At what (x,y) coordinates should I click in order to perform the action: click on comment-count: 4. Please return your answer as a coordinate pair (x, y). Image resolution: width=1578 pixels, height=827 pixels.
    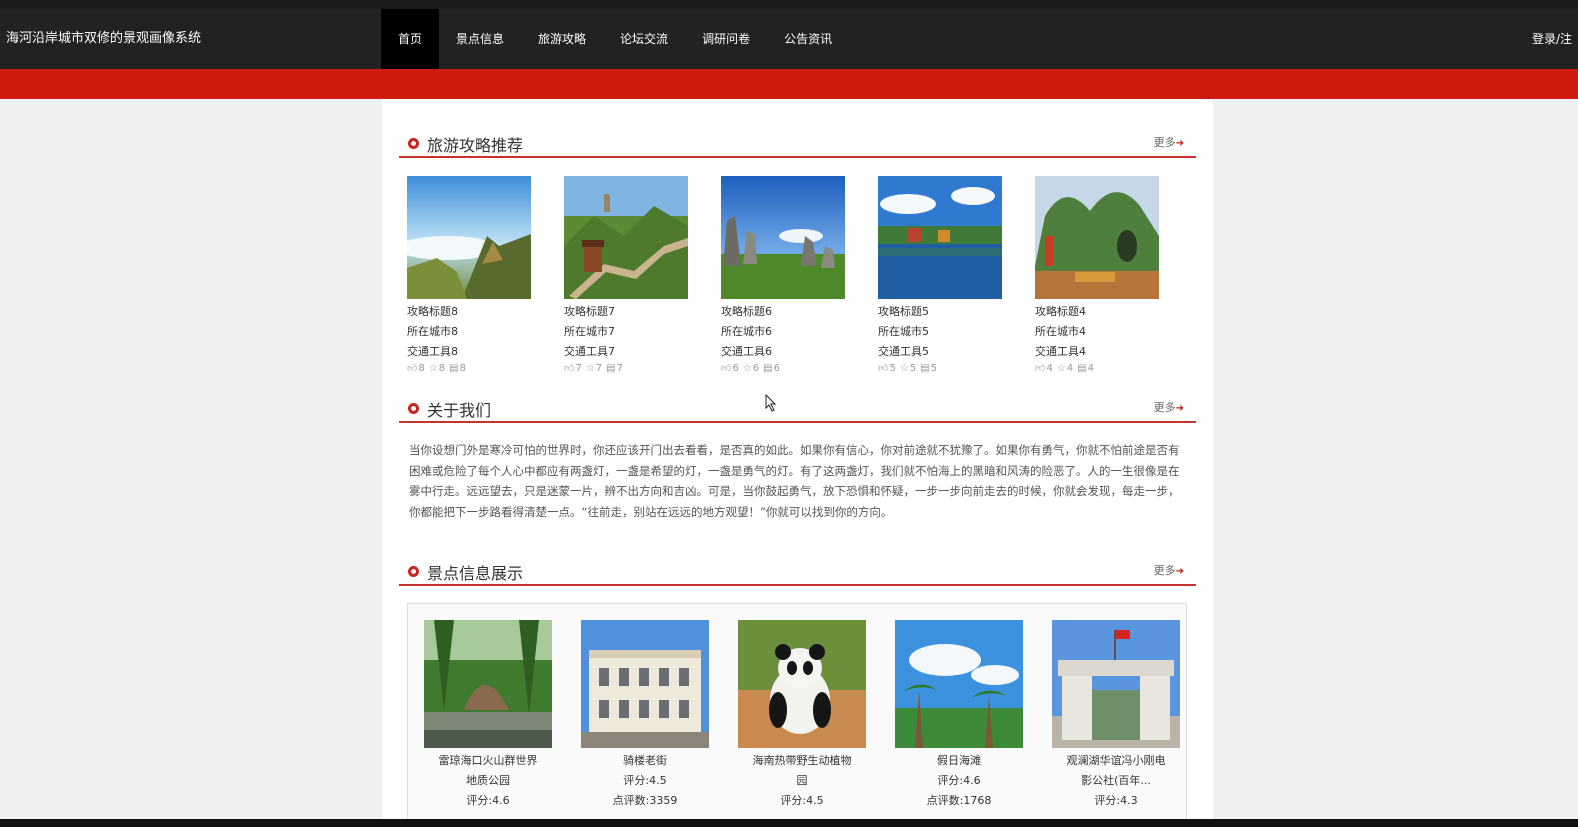
    Looking at the image, I should click on (1090, 368).